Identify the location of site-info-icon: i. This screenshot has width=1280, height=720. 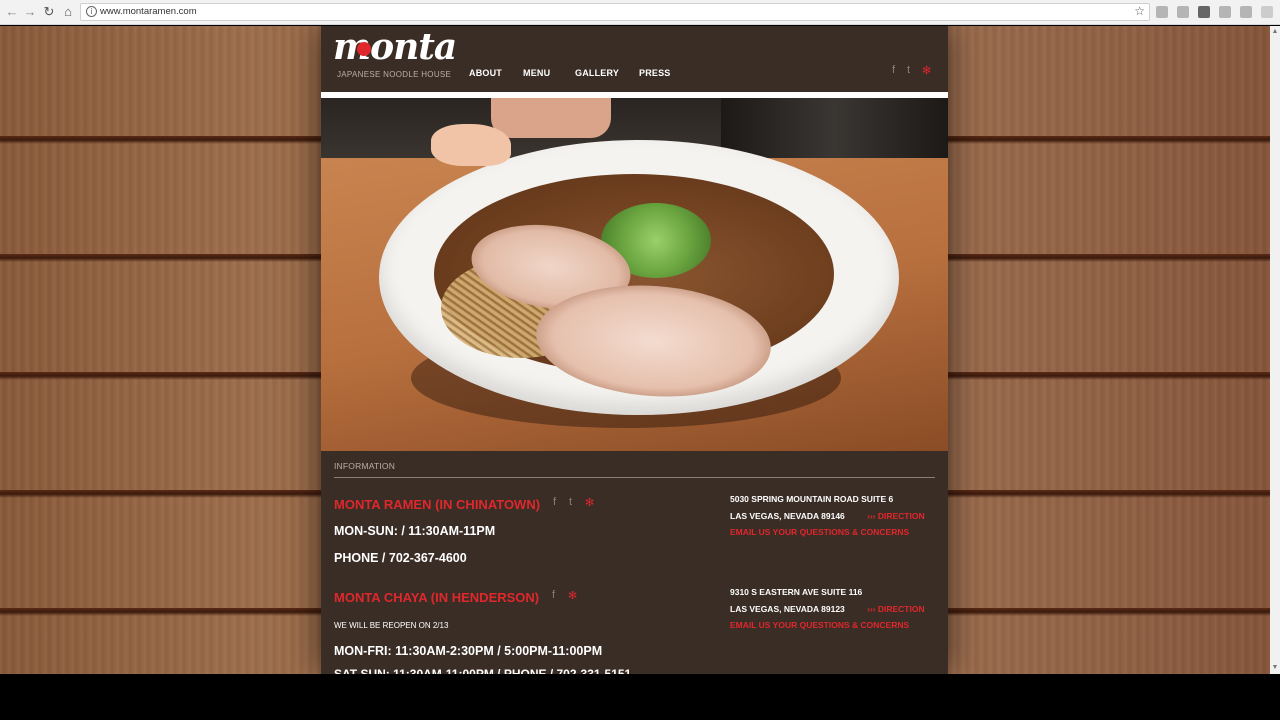
(91, 11).